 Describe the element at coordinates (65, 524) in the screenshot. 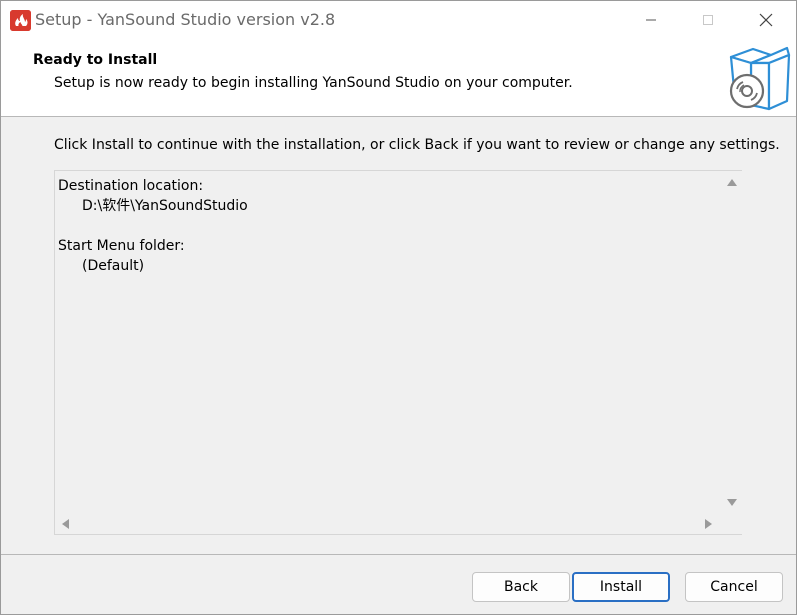

I see `scroll-left-icon` at that location.